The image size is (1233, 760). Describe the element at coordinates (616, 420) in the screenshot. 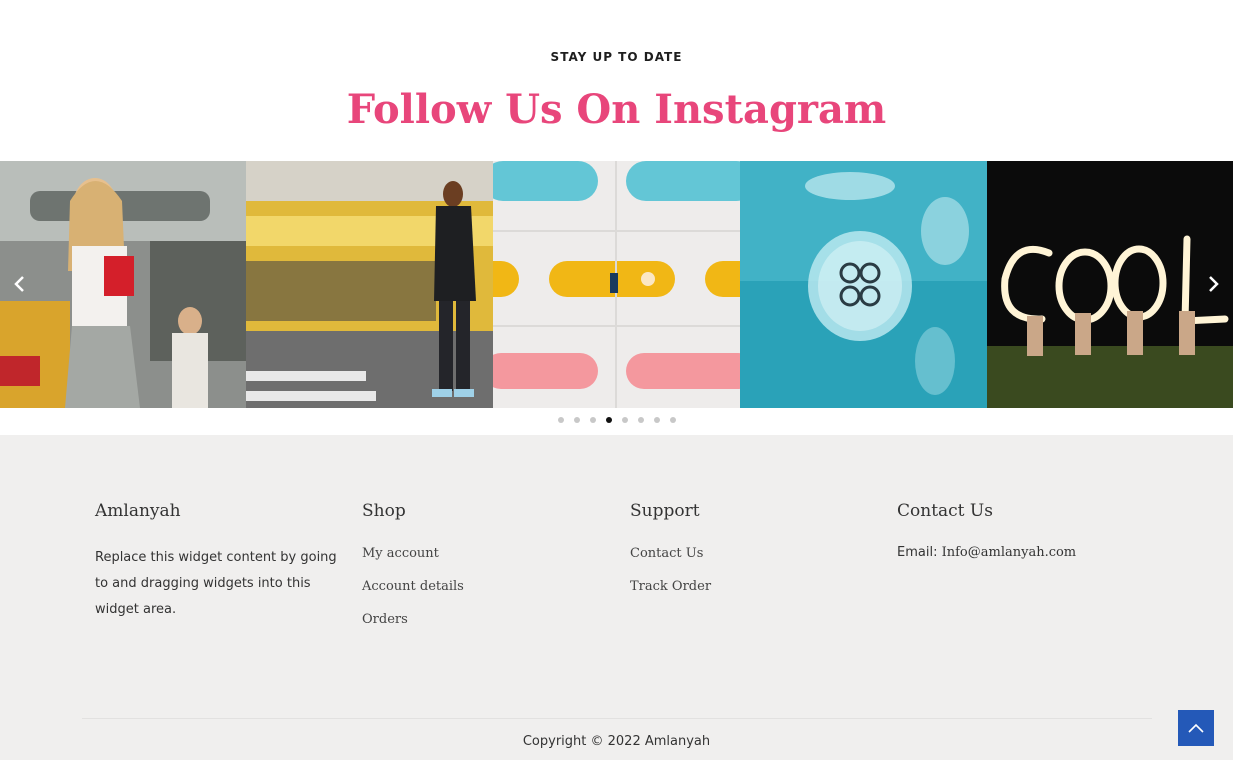

I see `carousel-pagination` at that location.